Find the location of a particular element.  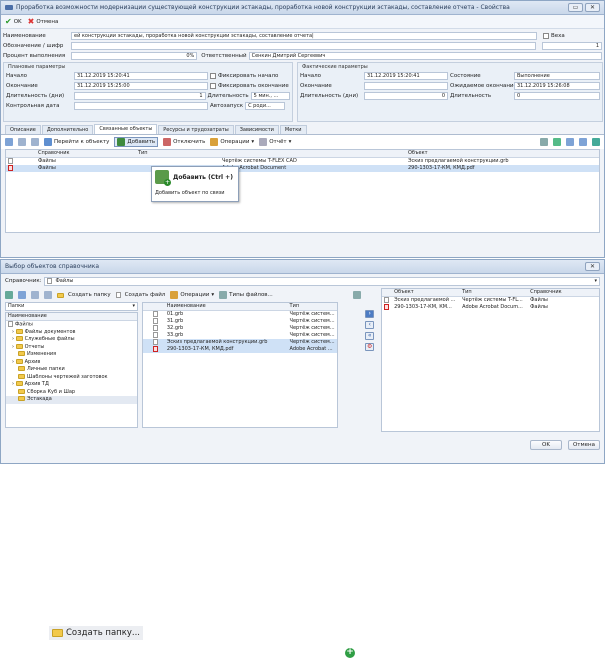

tab-linked-objects: Связанные объекты is located at coordinates (126, 129).